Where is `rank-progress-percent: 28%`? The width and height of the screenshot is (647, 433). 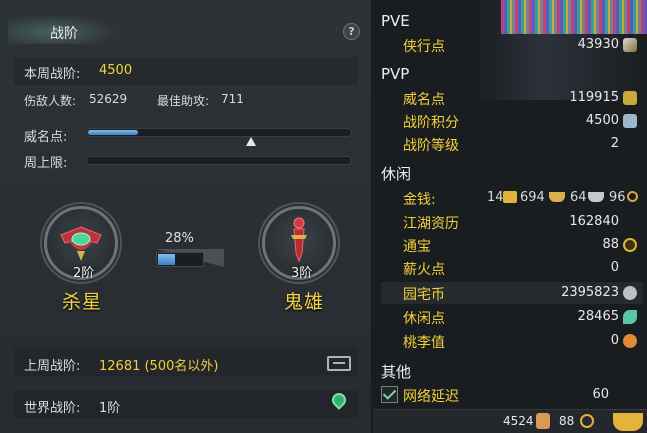 rank-progress-percent: 28% is located at coordinates (179, 238).